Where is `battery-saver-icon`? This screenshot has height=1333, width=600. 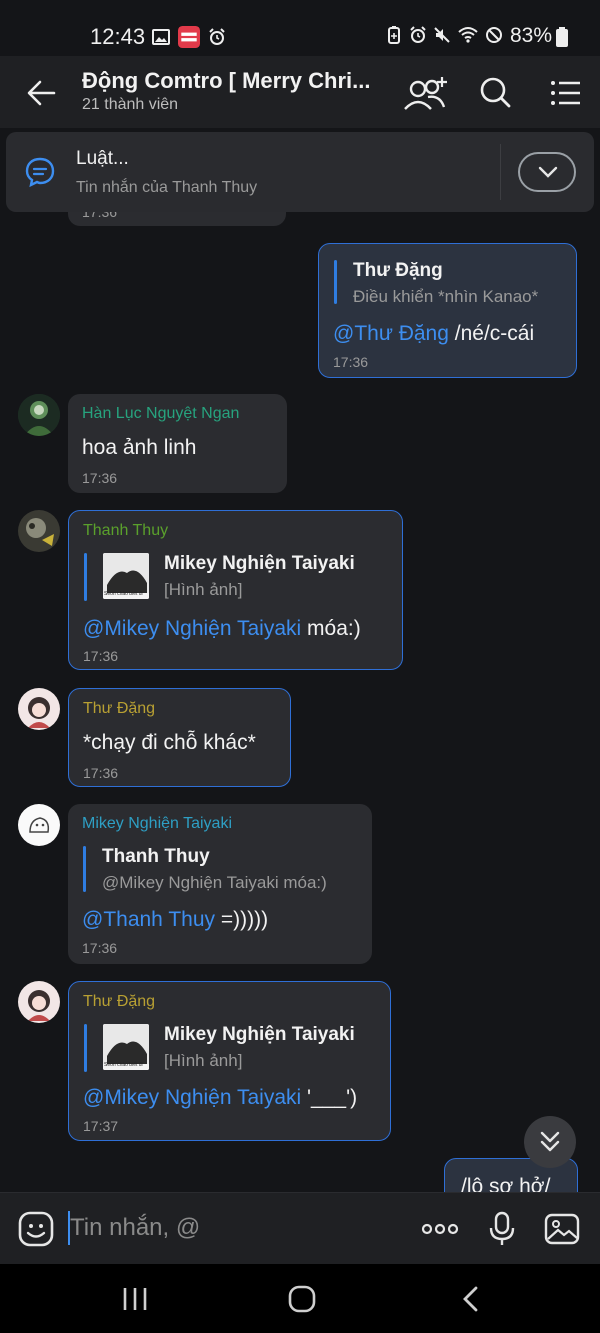
battery-saver-icon is located at coordinates (394, 35).